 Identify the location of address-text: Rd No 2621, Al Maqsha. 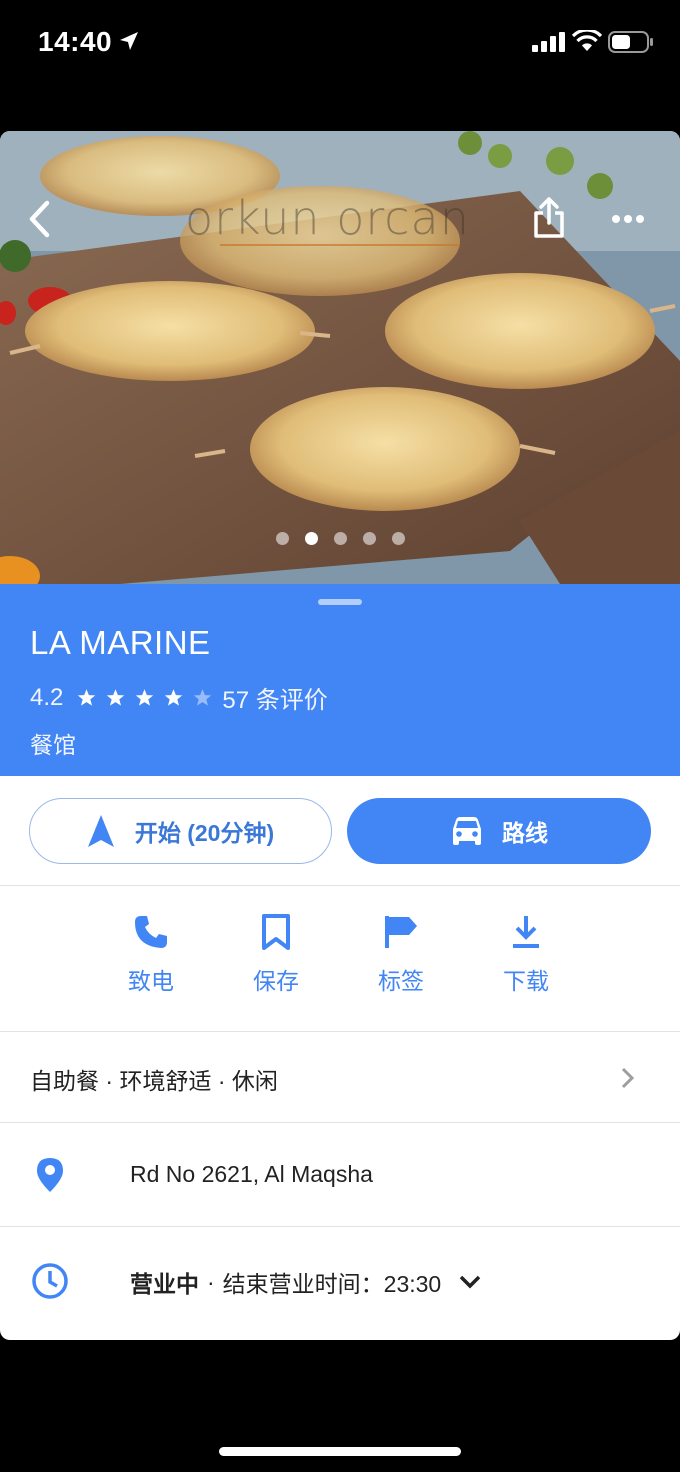
(251, 1174).